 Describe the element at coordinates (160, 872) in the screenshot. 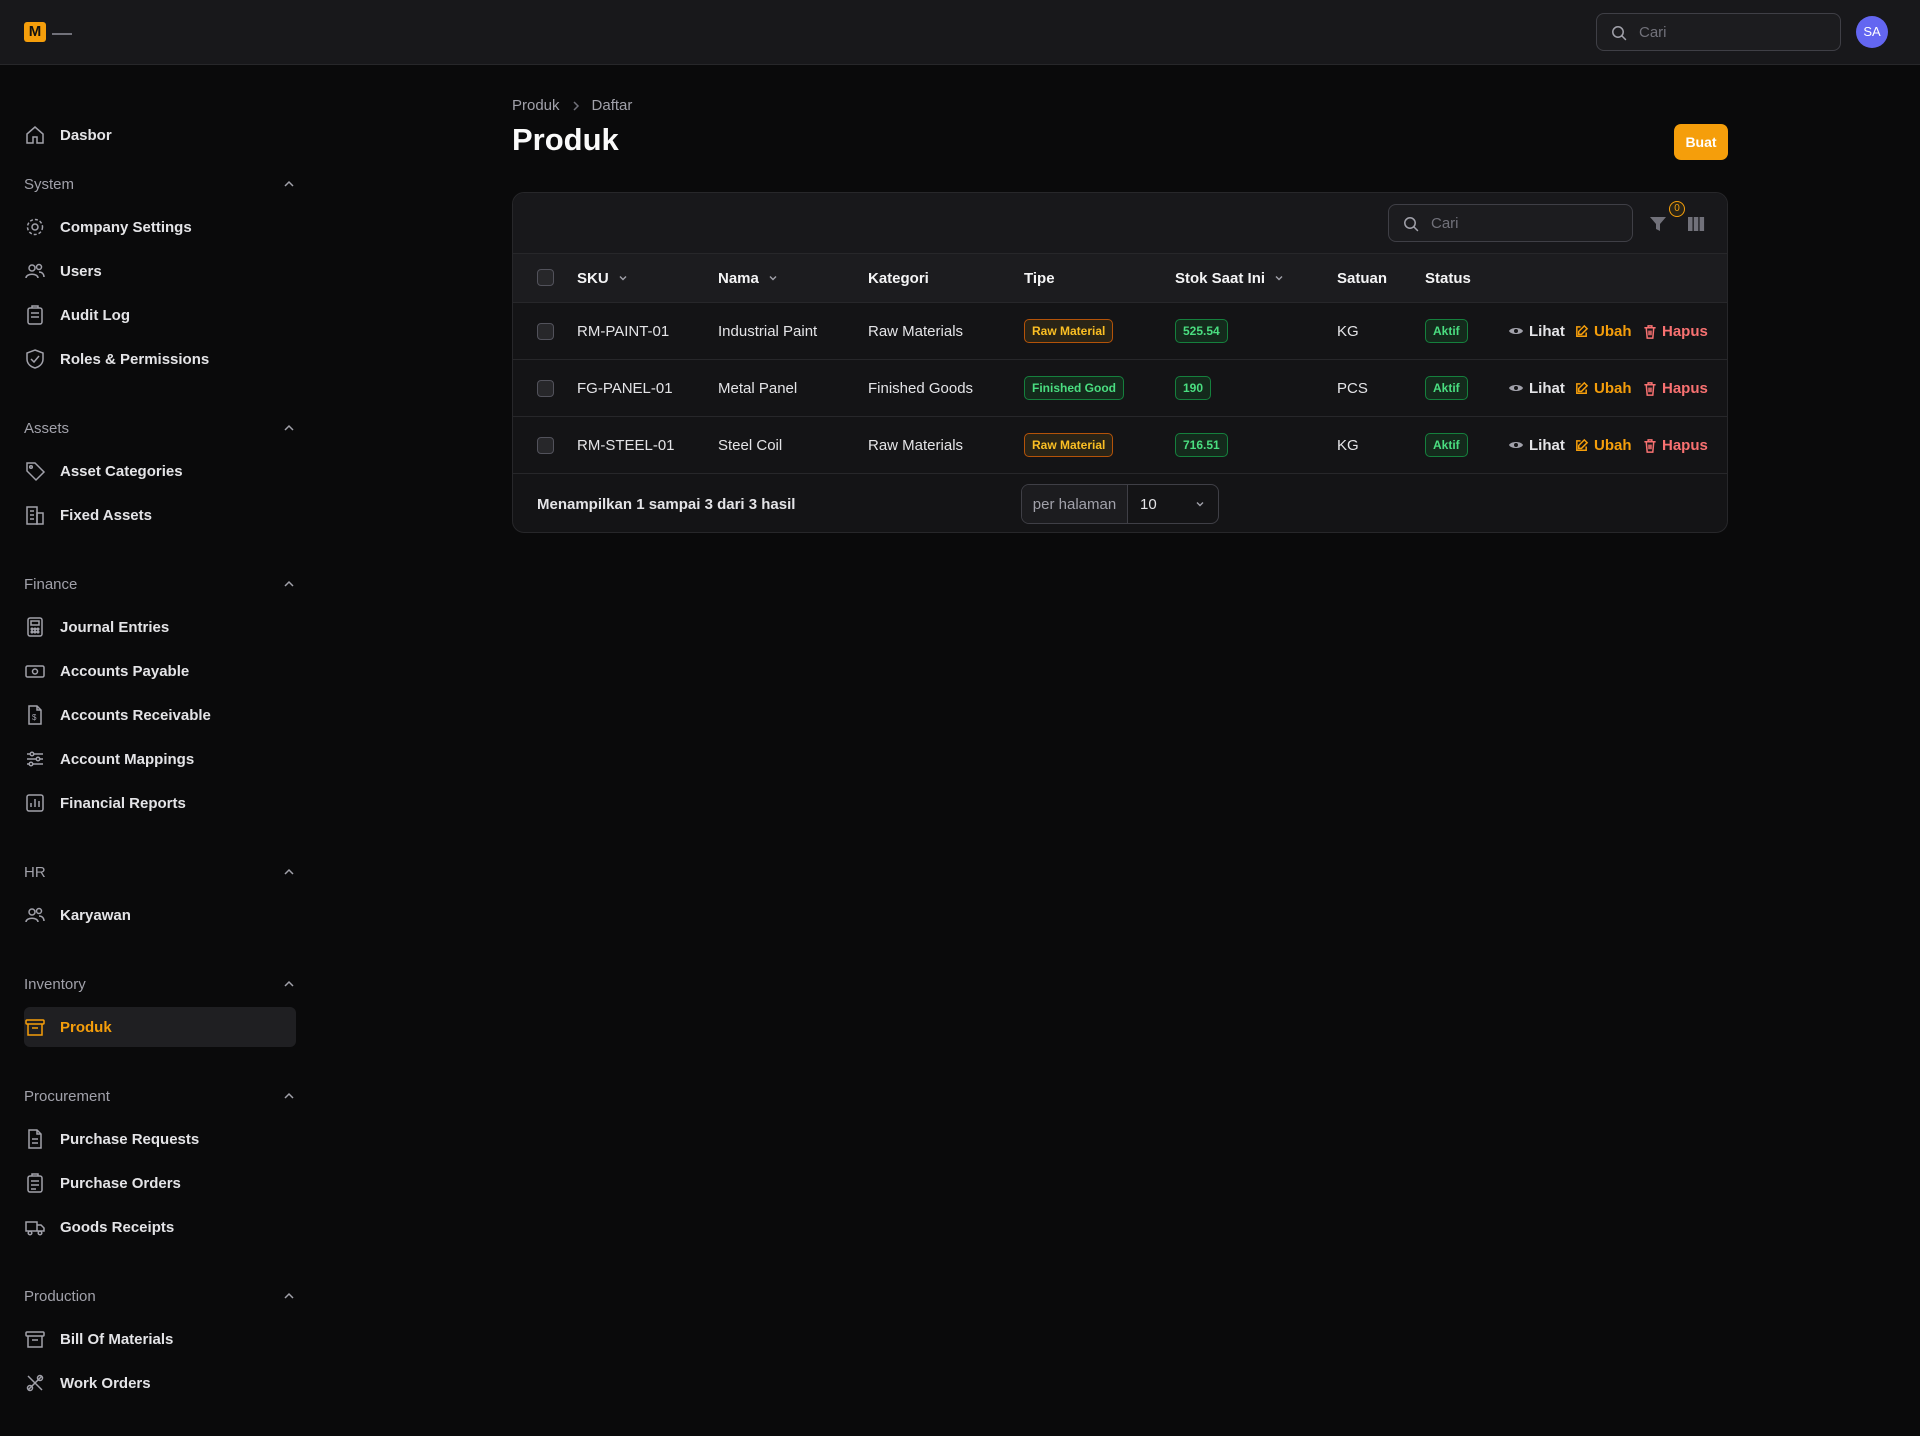

I see `sidebar-group-hr: HR` at that location.